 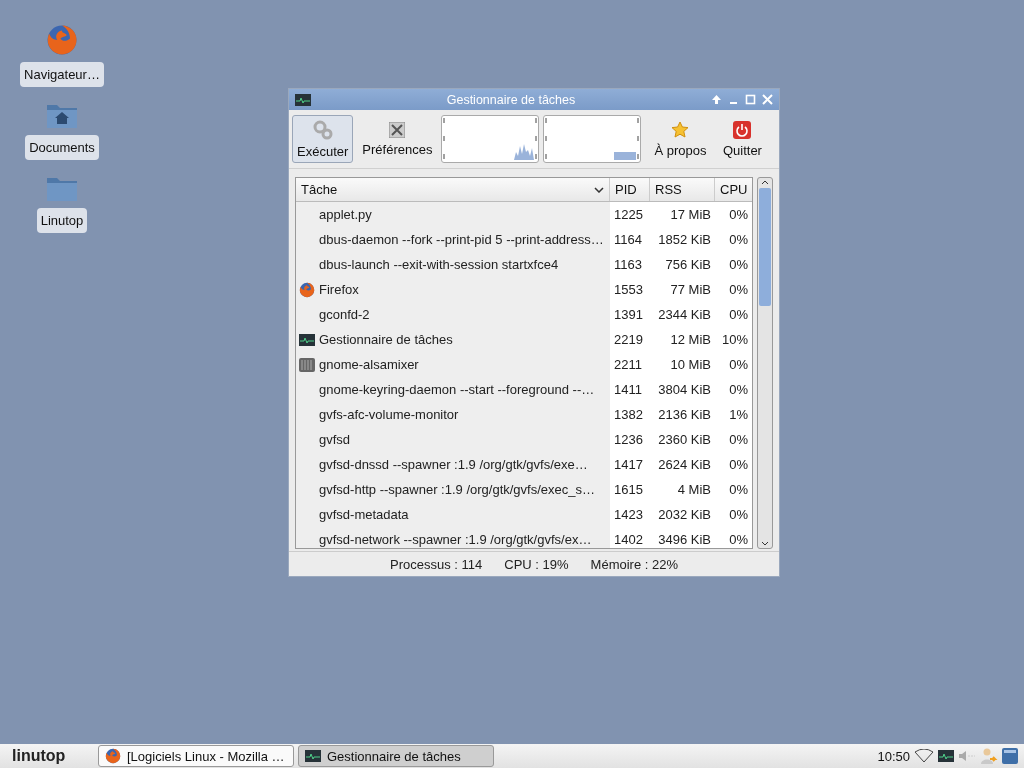 What do you see at coordinates (62, 147) in the screenshot?
I see `desktop-icon-label: Documents` at bounding box center [62, 147].